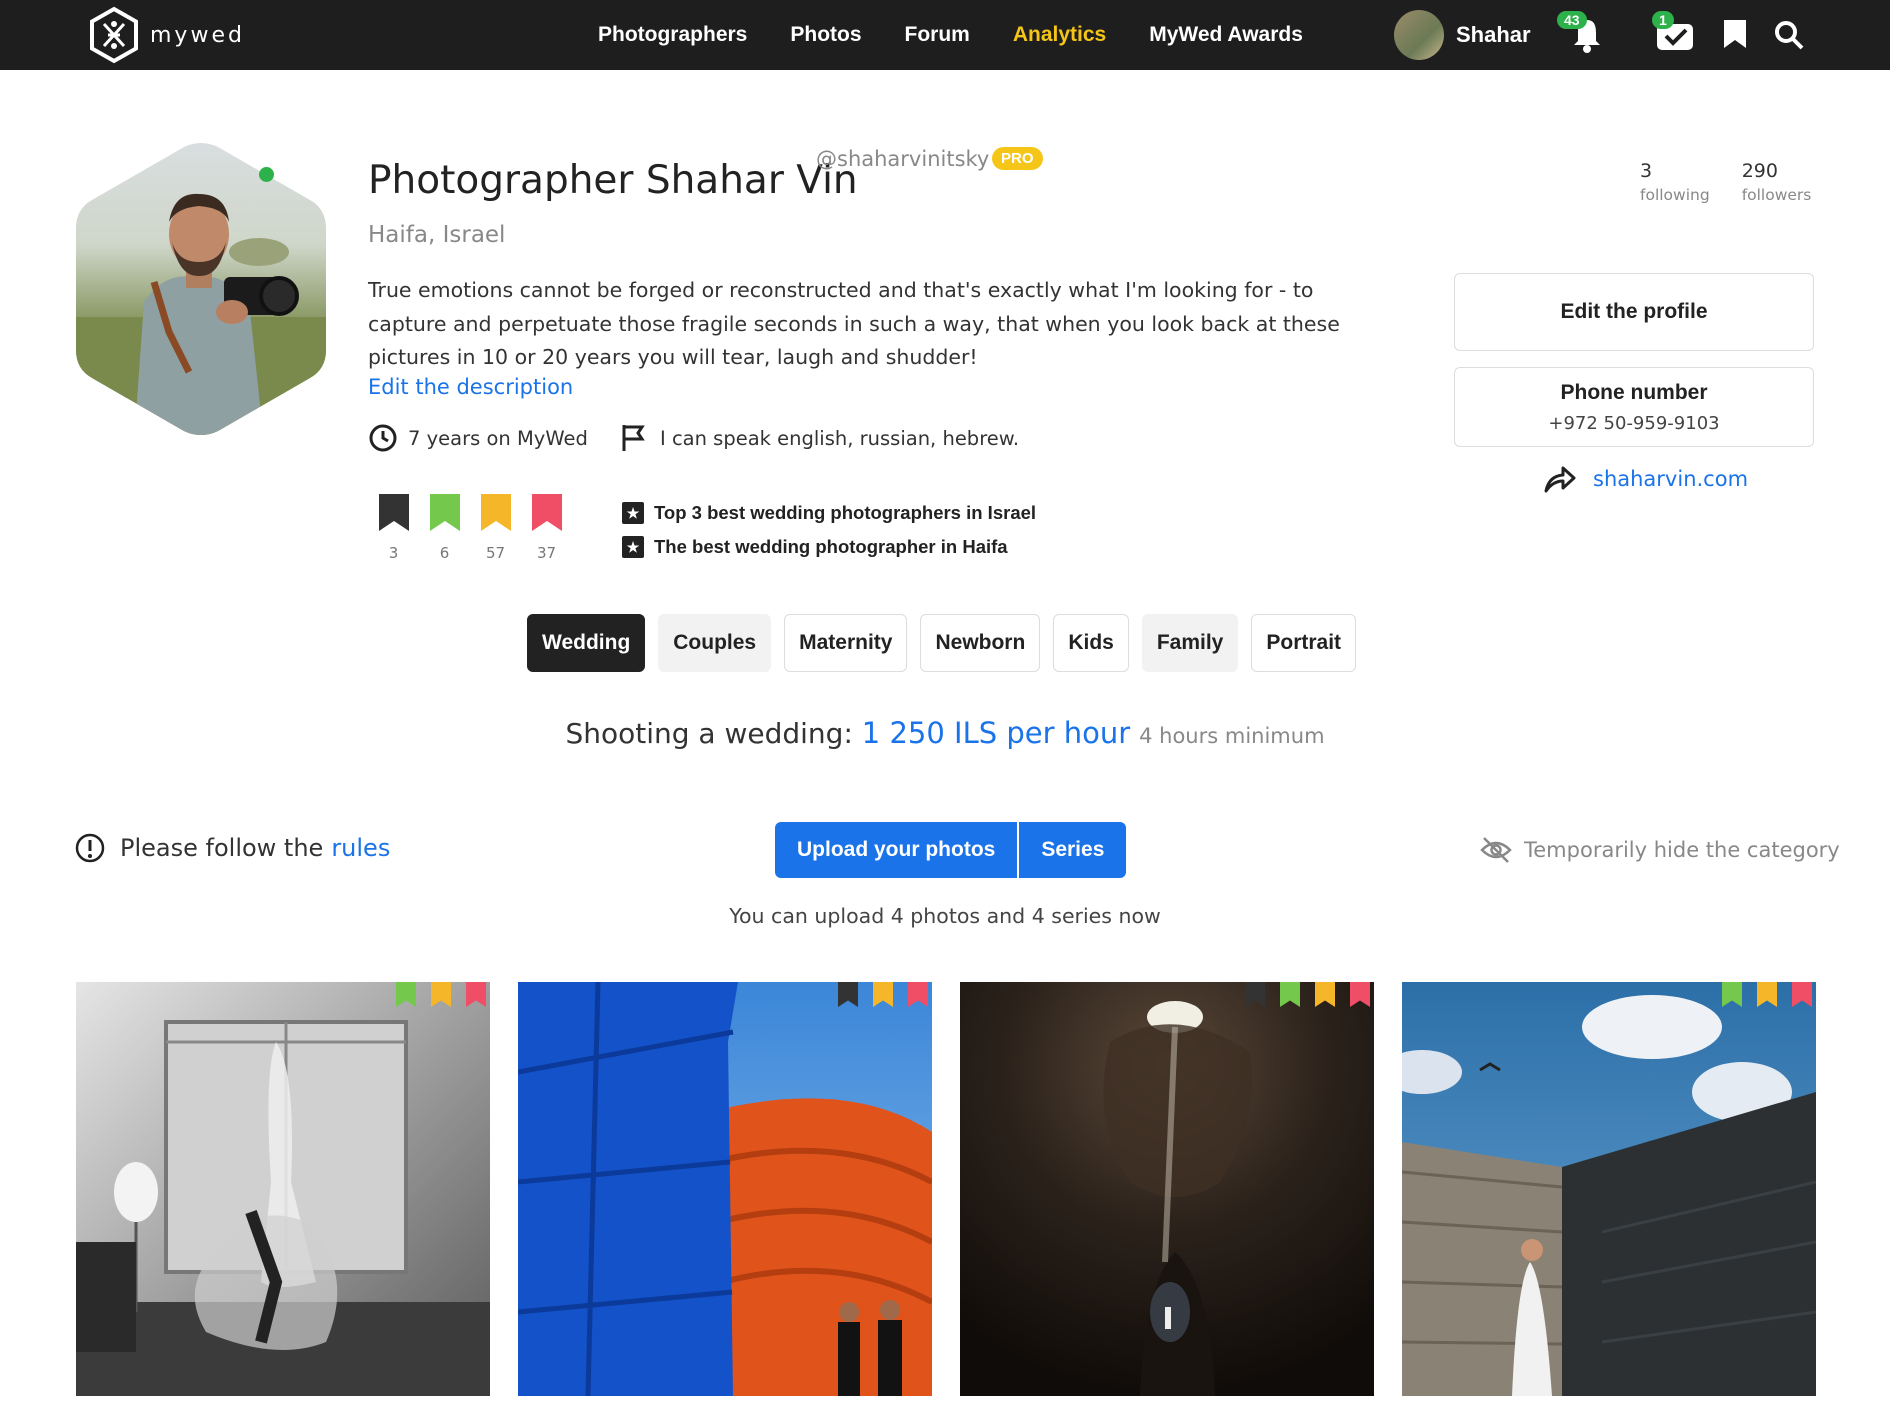 The height and width of the screenshot is (1417, 1890). What do you see at coordinates (393, 553) in the screenshot?
I see `ribbon-black-count: 3` at bounding box center [393, 553].